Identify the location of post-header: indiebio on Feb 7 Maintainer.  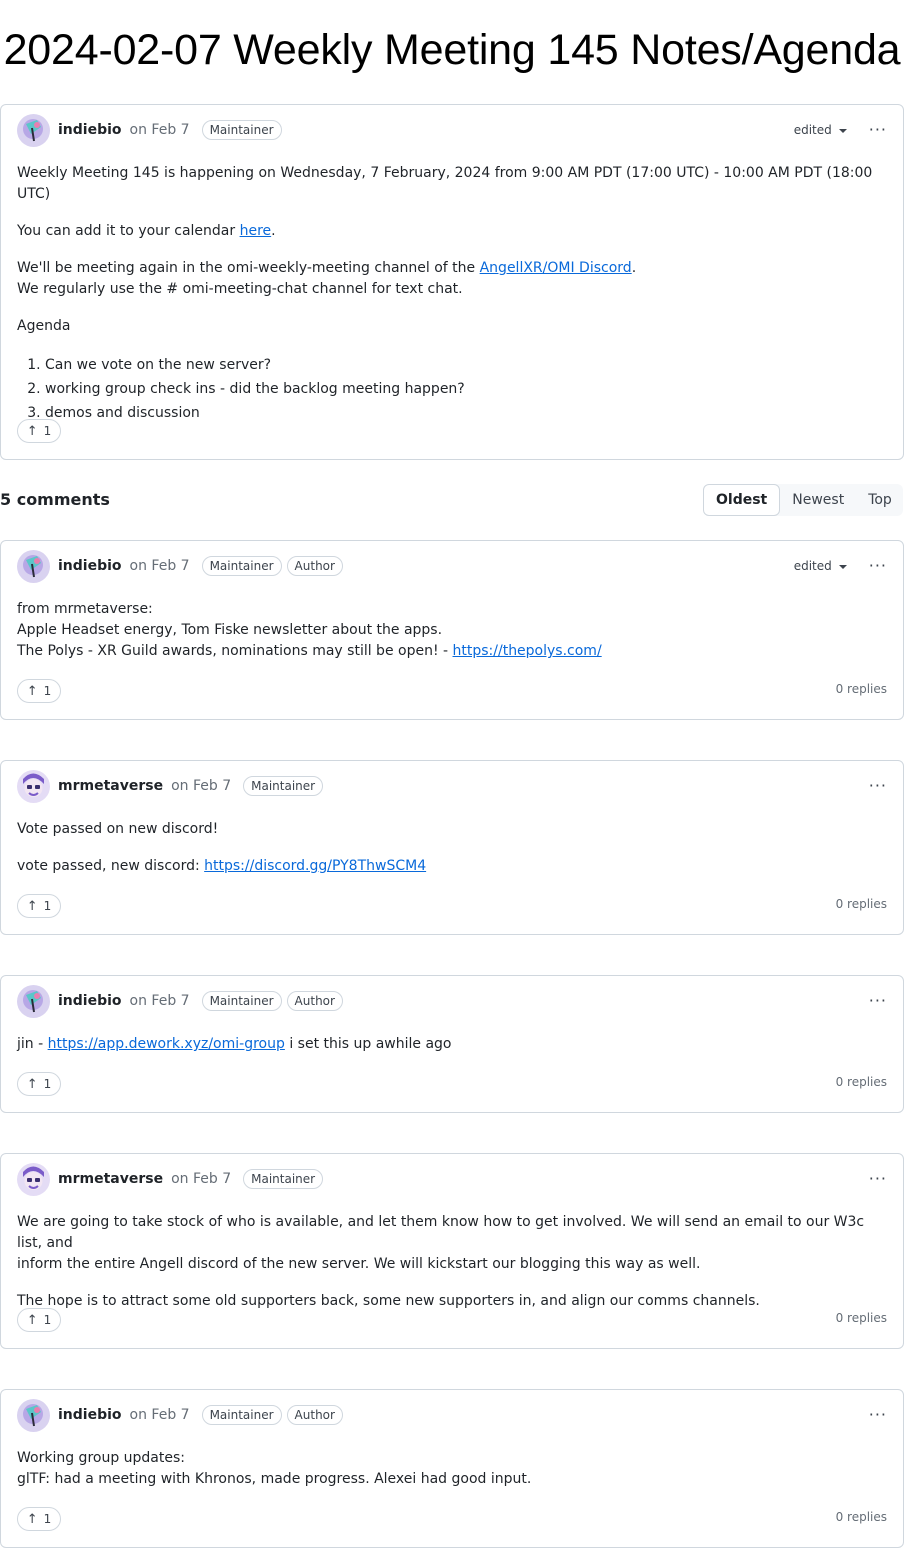
(152, 130).